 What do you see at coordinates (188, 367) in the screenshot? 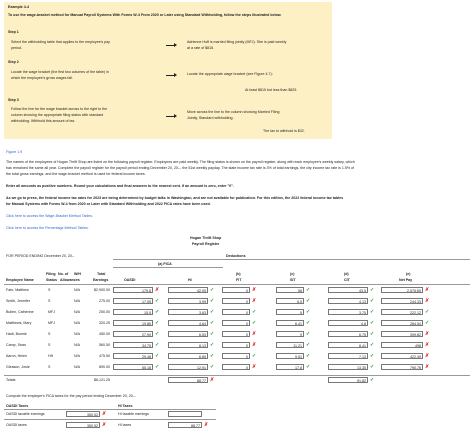
I see `hi-input: 12.91` at bounding box center [188, 367].